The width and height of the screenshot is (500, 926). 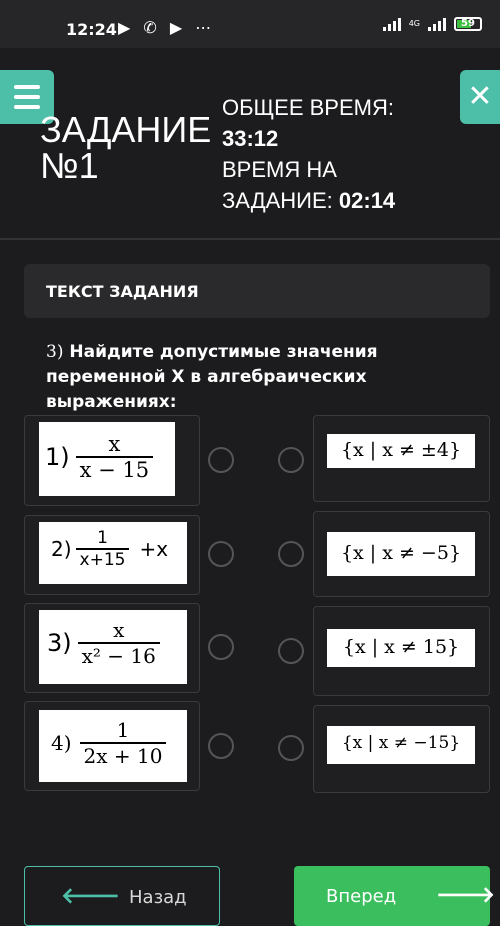 What do you see at coordinates (167, 27) in the screenshot?
I see `notification-icons: ▶ ✆ ▶ ⋯` at bounding box center [167, 27].